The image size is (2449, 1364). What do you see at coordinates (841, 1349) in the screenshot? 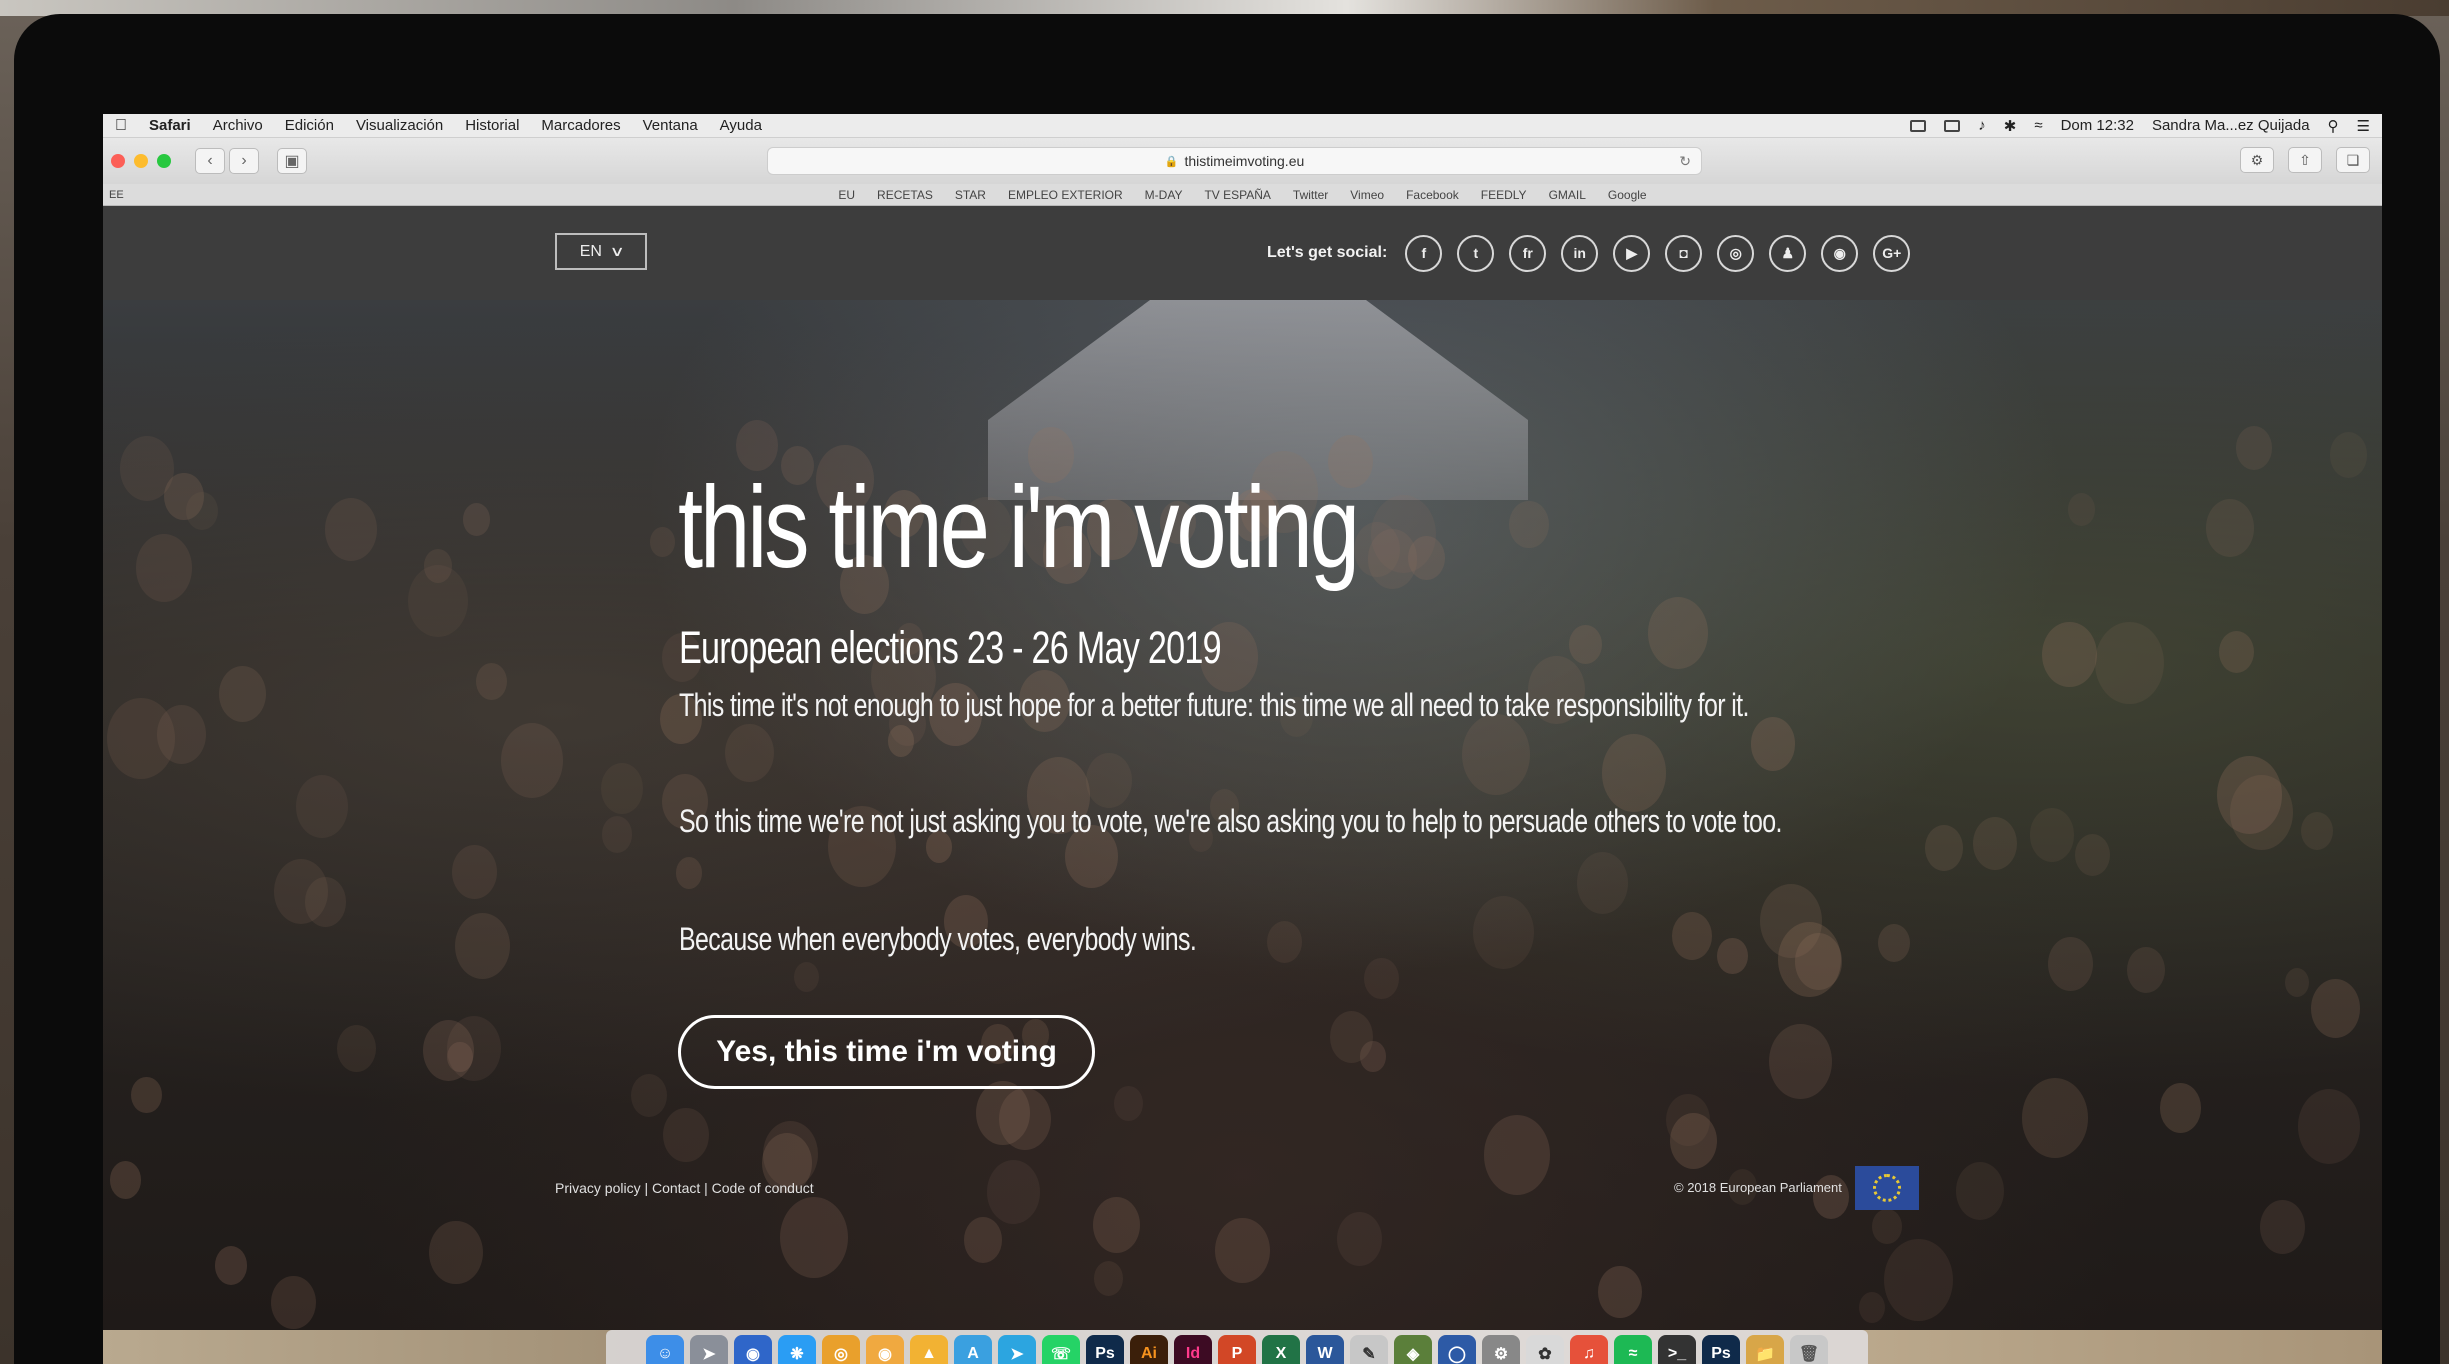
I see `chrome-icon: ◎` at bounding box center [841, 1349].